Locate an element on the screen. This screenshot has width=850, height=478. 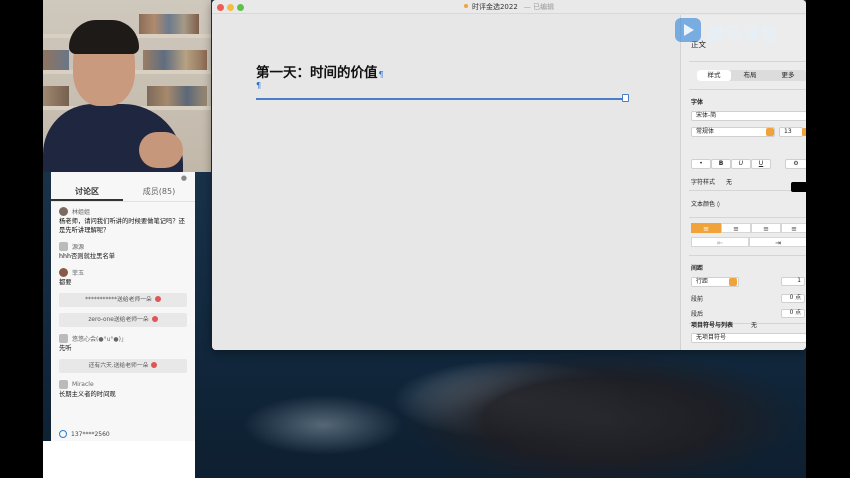
chat-message: 悠悠心会(●°u°●)」 先听 is located at coordinates (123, 343).